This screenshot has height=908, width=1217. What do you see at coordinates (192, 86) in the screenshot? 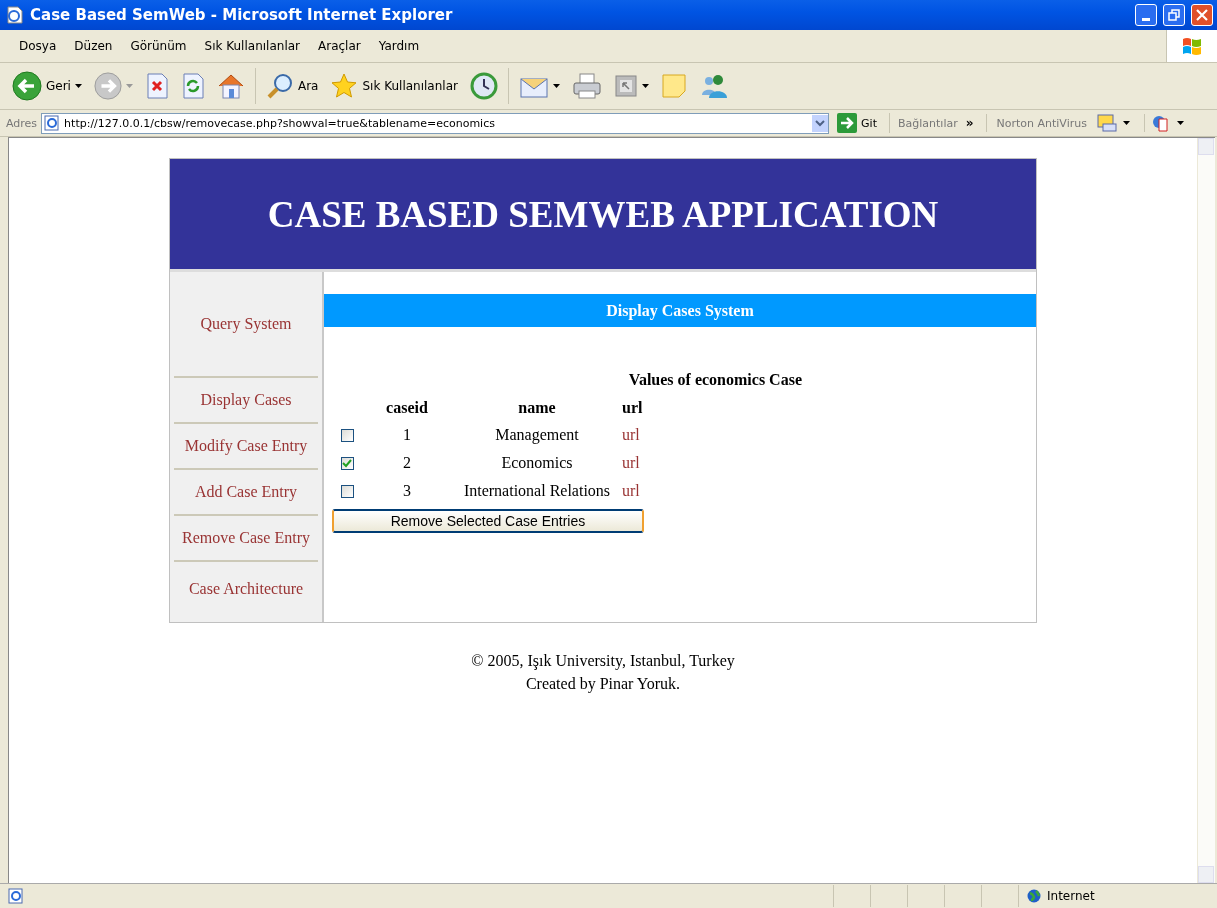
I see `refresh-icon` at bounding box center [192, 86].